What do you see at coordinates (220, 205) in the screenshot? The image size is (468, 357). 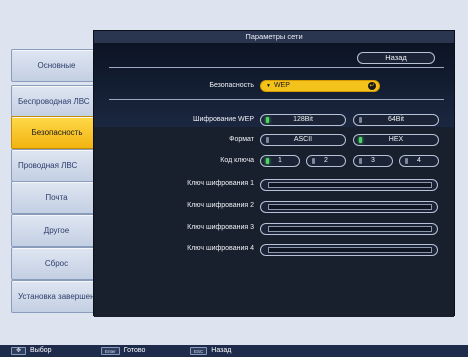 I see `encryption-key-2-label: Ключ шифрования 2` at bounding box center [220, 205].